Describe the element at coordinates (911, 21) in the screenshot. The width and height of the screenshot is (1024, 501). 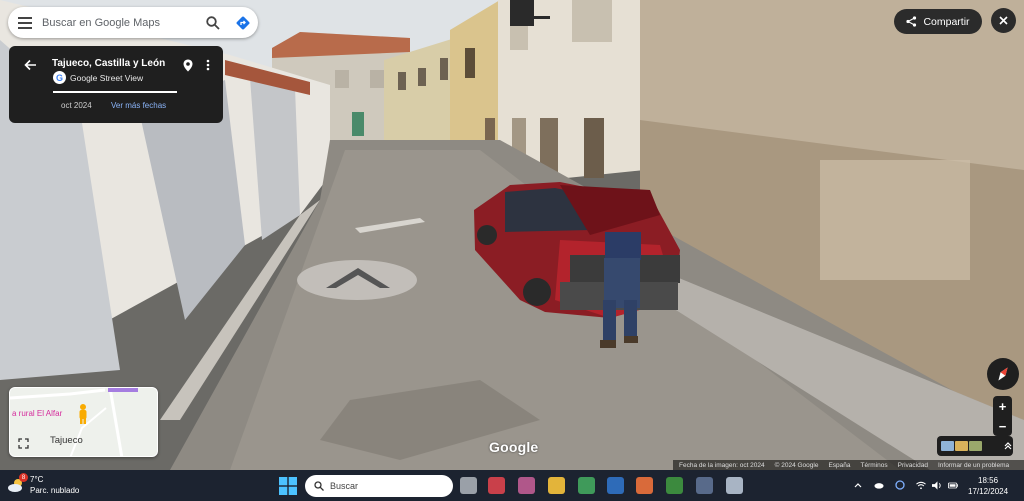
I see `share-icon` at that location.